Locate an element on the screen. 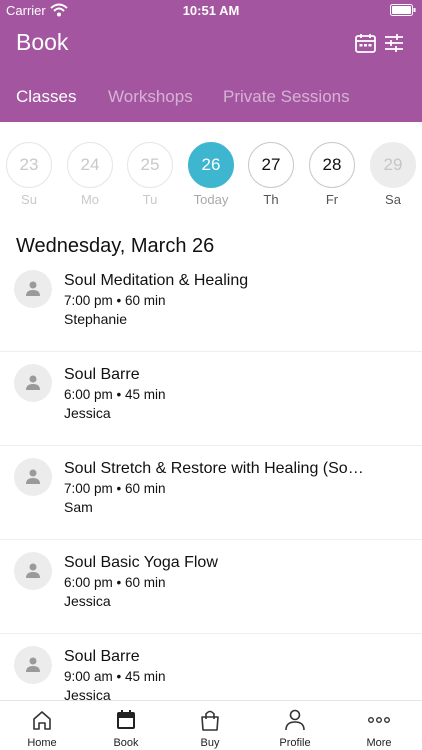 This screenshot has width=422, height=750. class-name: Soul Basic Yoga Flow is located at coordinates (141, 562).